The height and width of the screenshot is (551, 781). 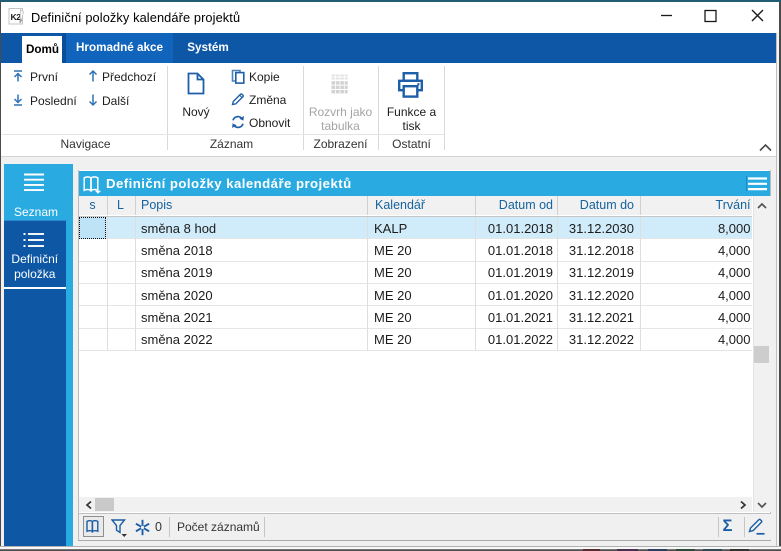 I want to click on svg-text: K2, so click(x=16, y=17).